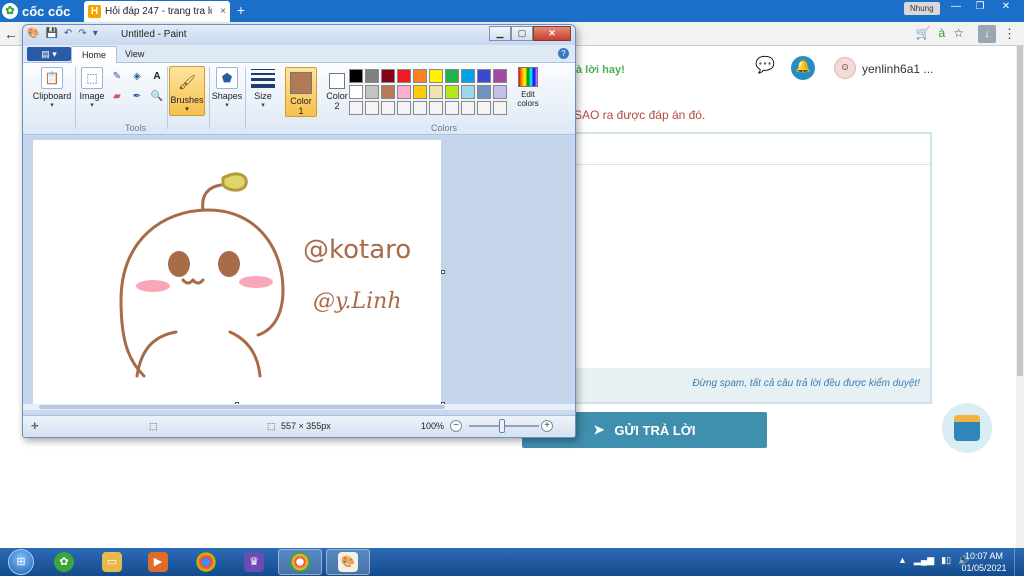  What do you see at coordinates (922, 8) in the screenshot?
I see `profile-name: Nhung` at bounding box center [922, 8].